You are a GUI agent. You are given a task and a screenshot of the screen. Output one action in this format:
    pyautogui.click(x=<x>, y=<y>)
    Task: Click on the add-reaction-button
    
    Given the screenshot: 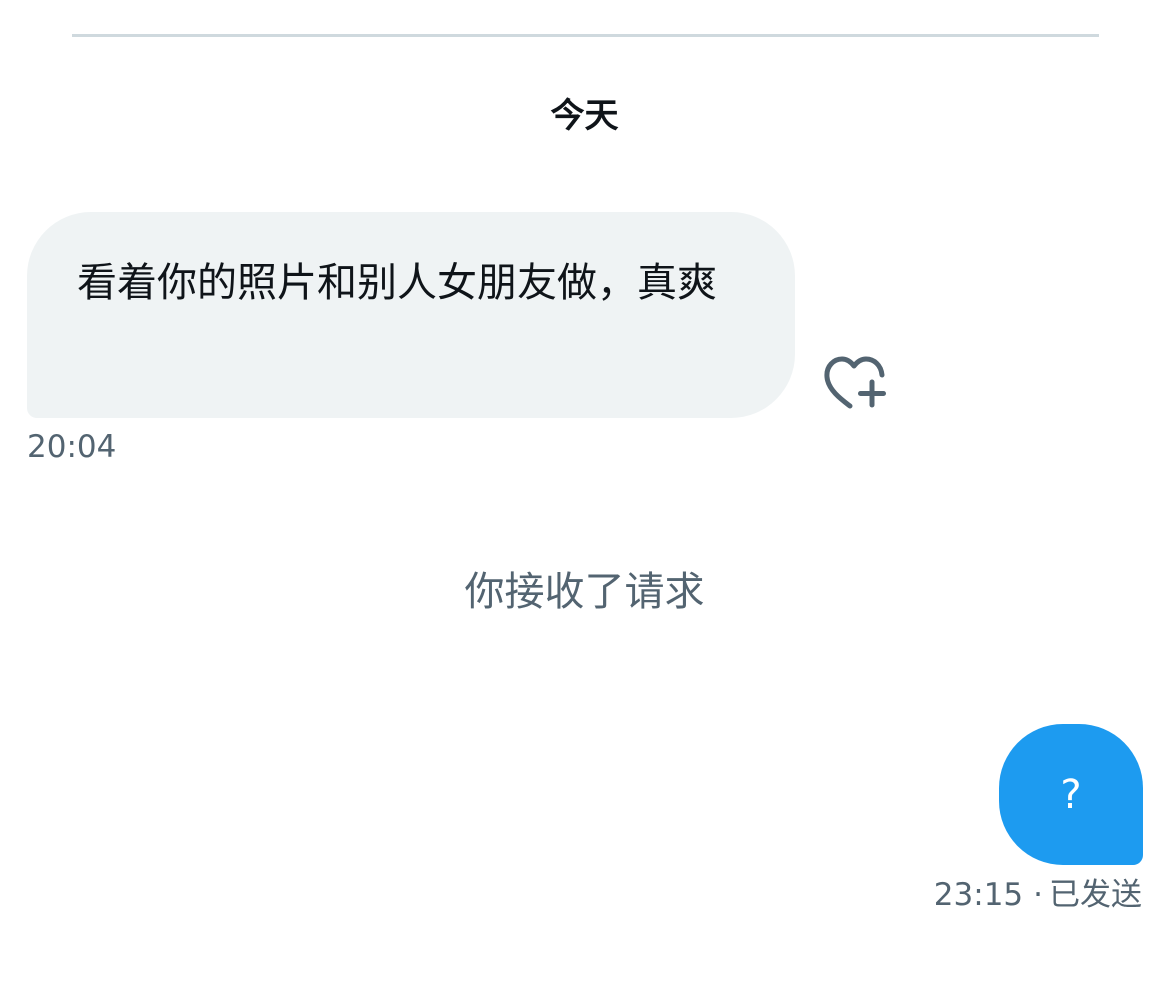 What is the action you would take?
    pyautogui.click(x=856, y=383)
    